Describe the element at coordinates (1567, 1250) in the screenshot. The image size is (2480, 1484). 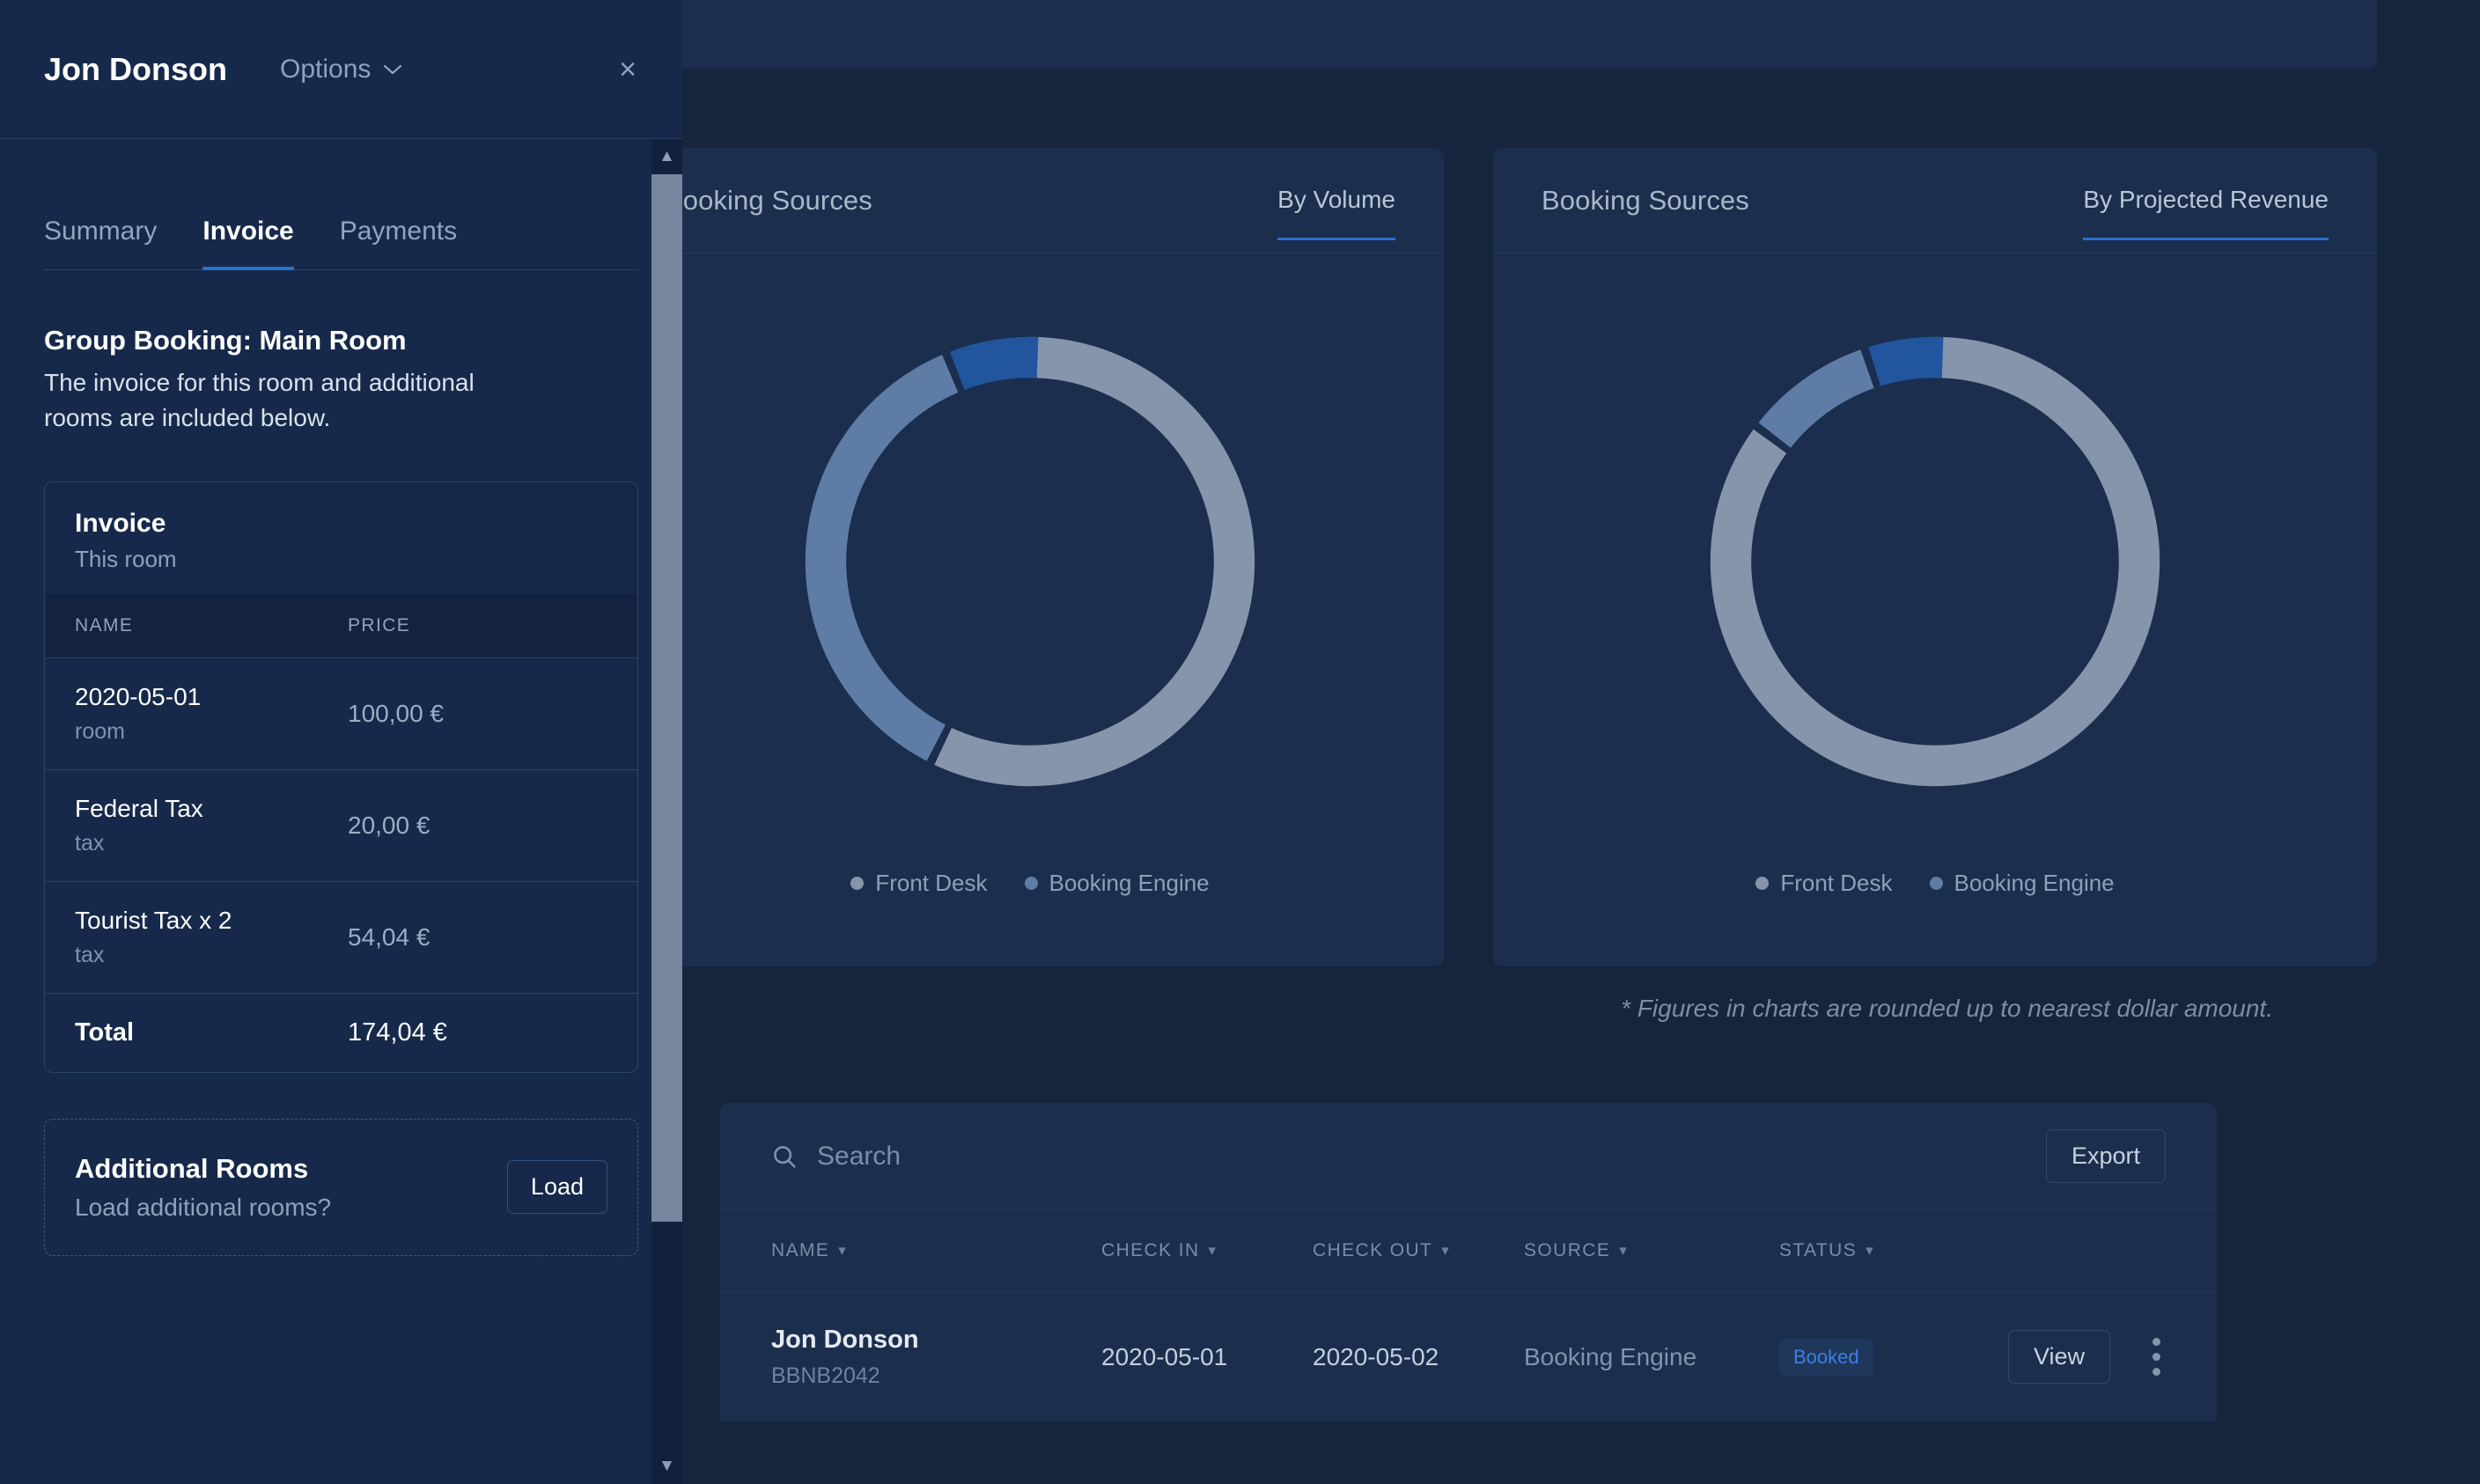
I see `column-label-source: SOURCE` at that location.